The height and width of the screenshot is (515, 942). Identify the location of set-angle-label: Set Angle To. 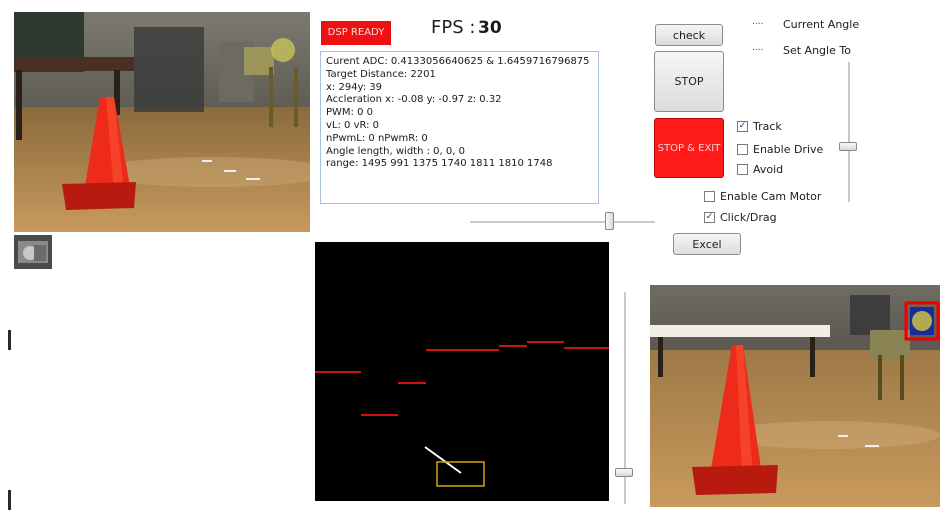
(817, 50).